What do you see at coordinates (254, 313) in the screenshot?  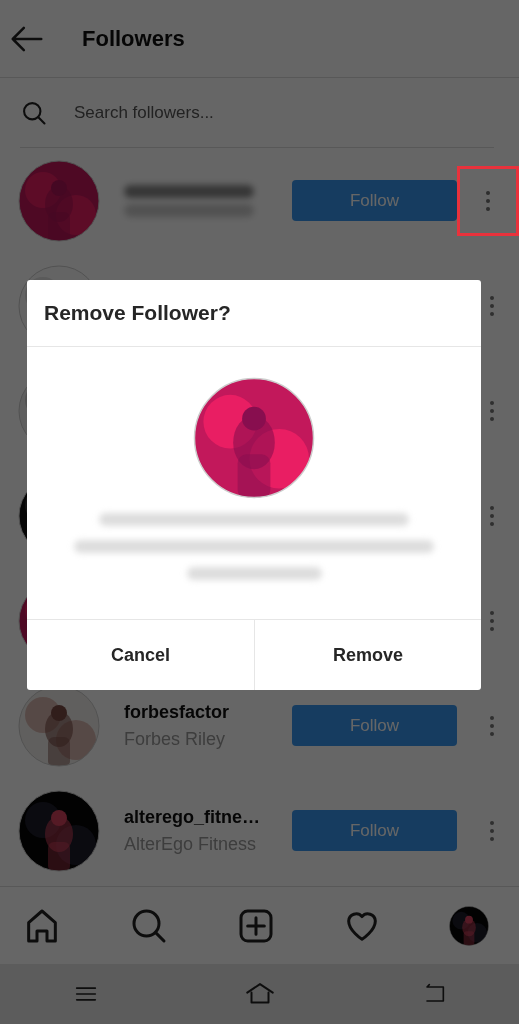 I see `dialog-title: Remove Follower?` at bounding box center [254, 313].